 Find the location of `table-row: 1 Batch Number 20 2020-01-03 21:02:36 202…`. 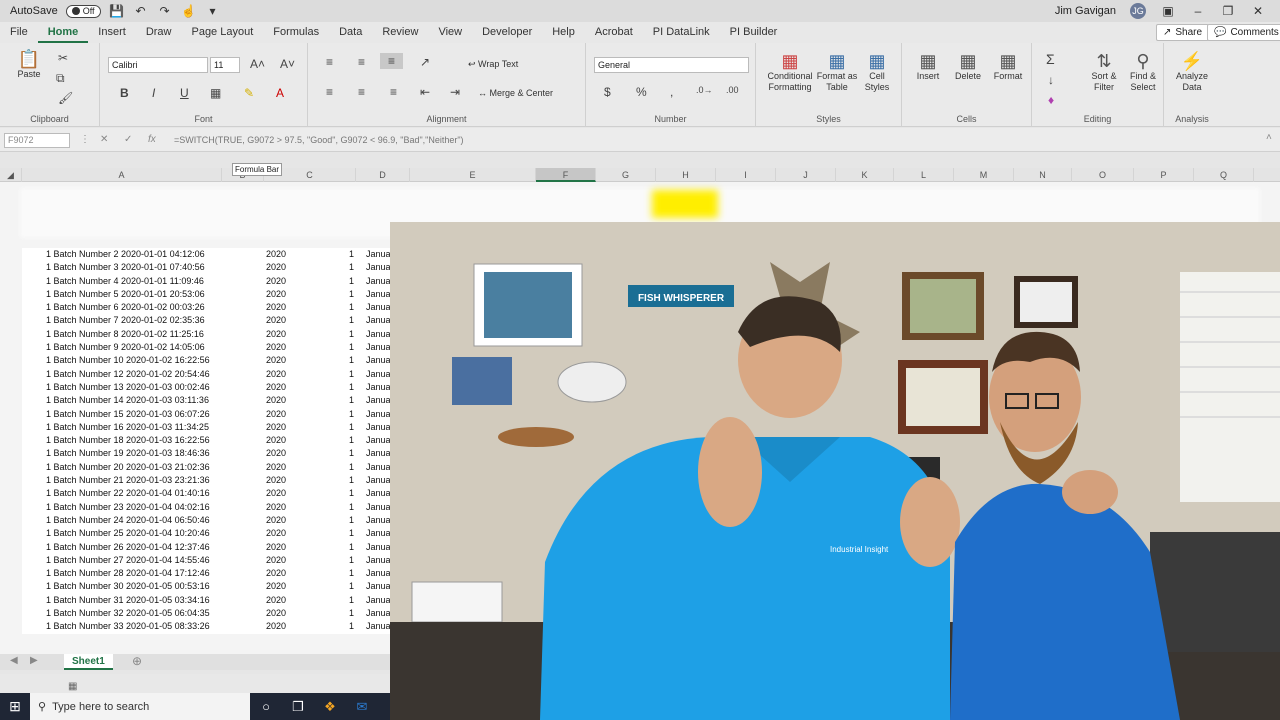

table-row: 1 Batch Number 20 2020-01-03 21:02:36 202… is located at coordinates (207, 467).